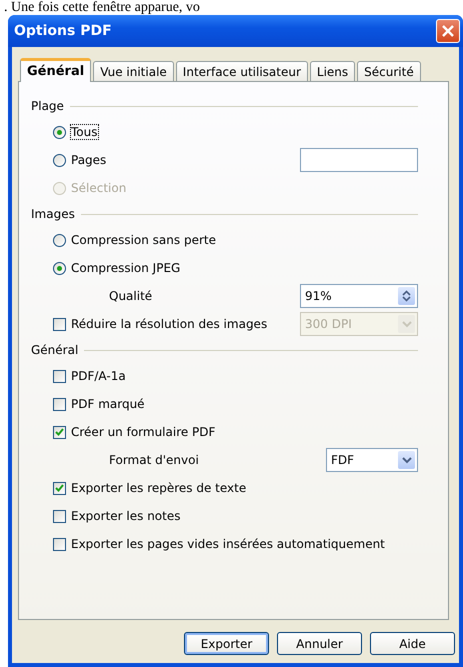 Image resolution: width=463 pixels, height=667 pixels. I want to click on dialog-button: Annuler, so click(319, 643).